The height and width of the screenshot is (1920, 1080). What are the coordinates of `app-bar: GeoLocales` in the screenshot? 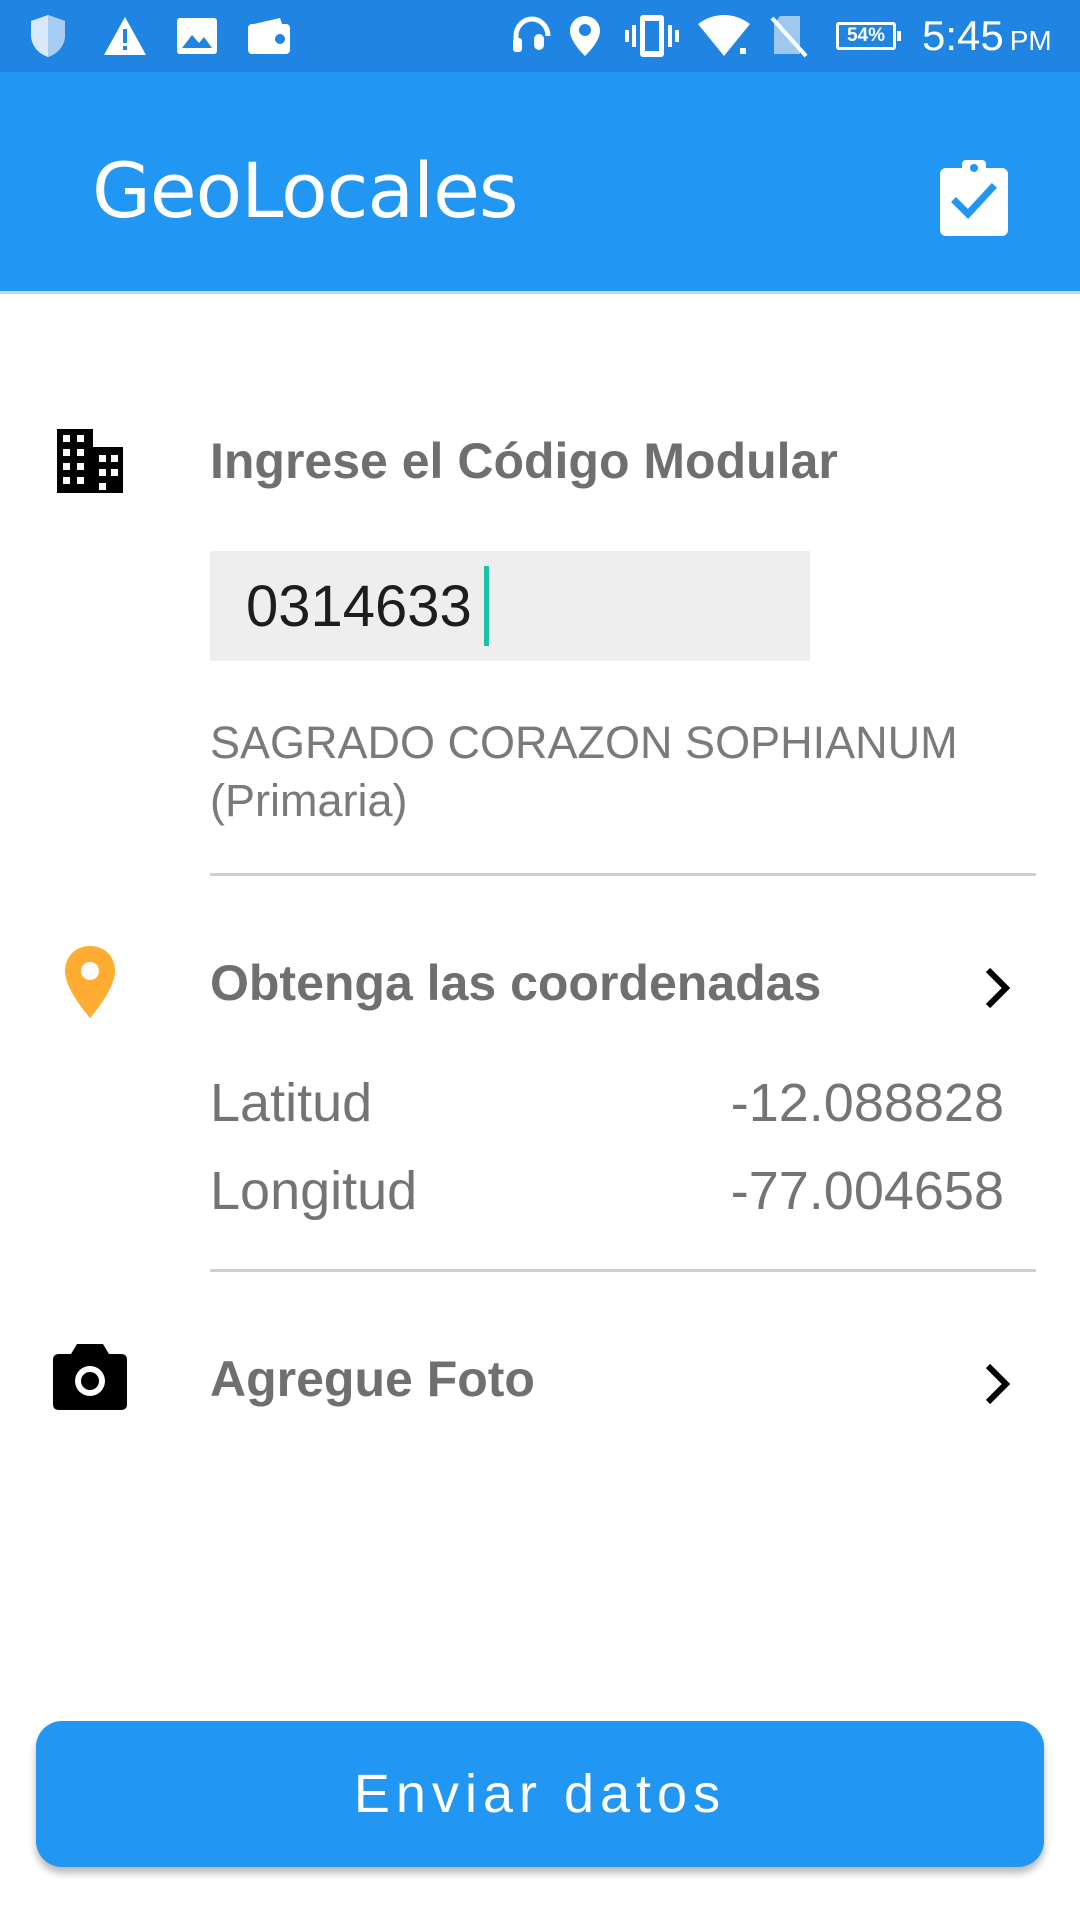 It's located at (540, 183).